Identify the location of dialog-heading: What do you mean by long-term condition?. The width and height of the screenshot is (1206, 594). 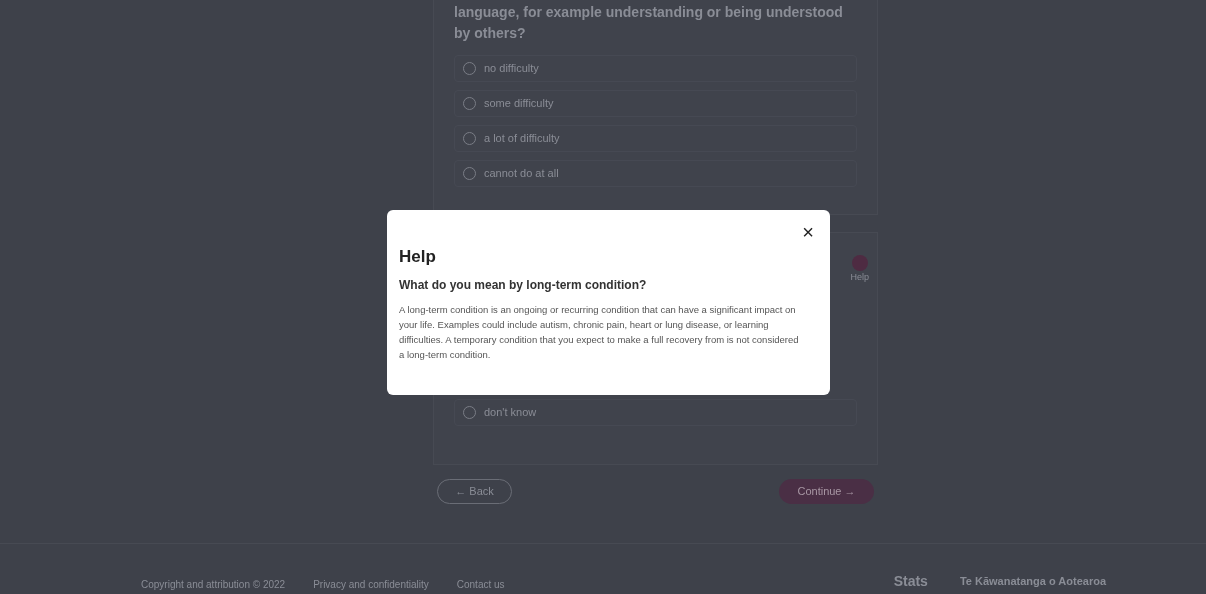
(523, 285).